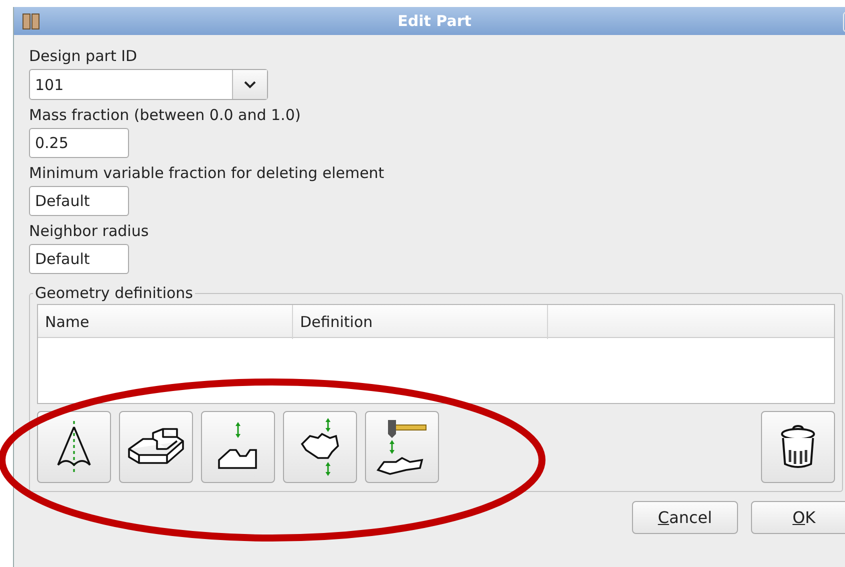 The height and width of the screenshot is (567, 845). I want to click on group-title: Geometry definitions, so click(114, 293).